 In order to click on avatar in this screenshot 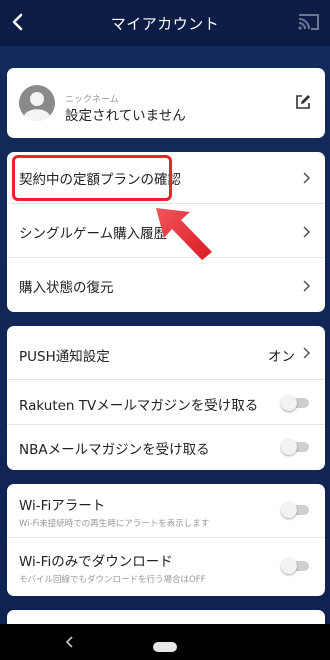, I will do `click(37, 103)`.